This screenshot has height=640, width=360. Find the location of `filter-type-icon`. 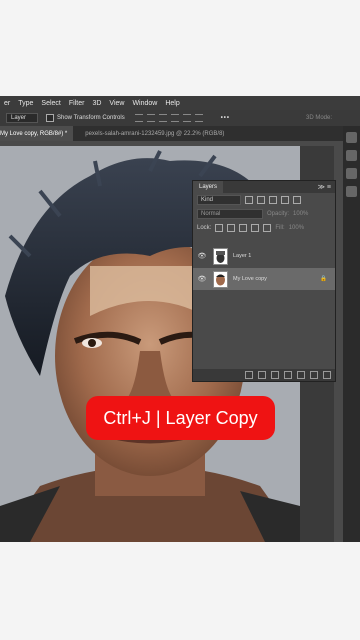

filter-type-icon is located at coordinates (273, 200).